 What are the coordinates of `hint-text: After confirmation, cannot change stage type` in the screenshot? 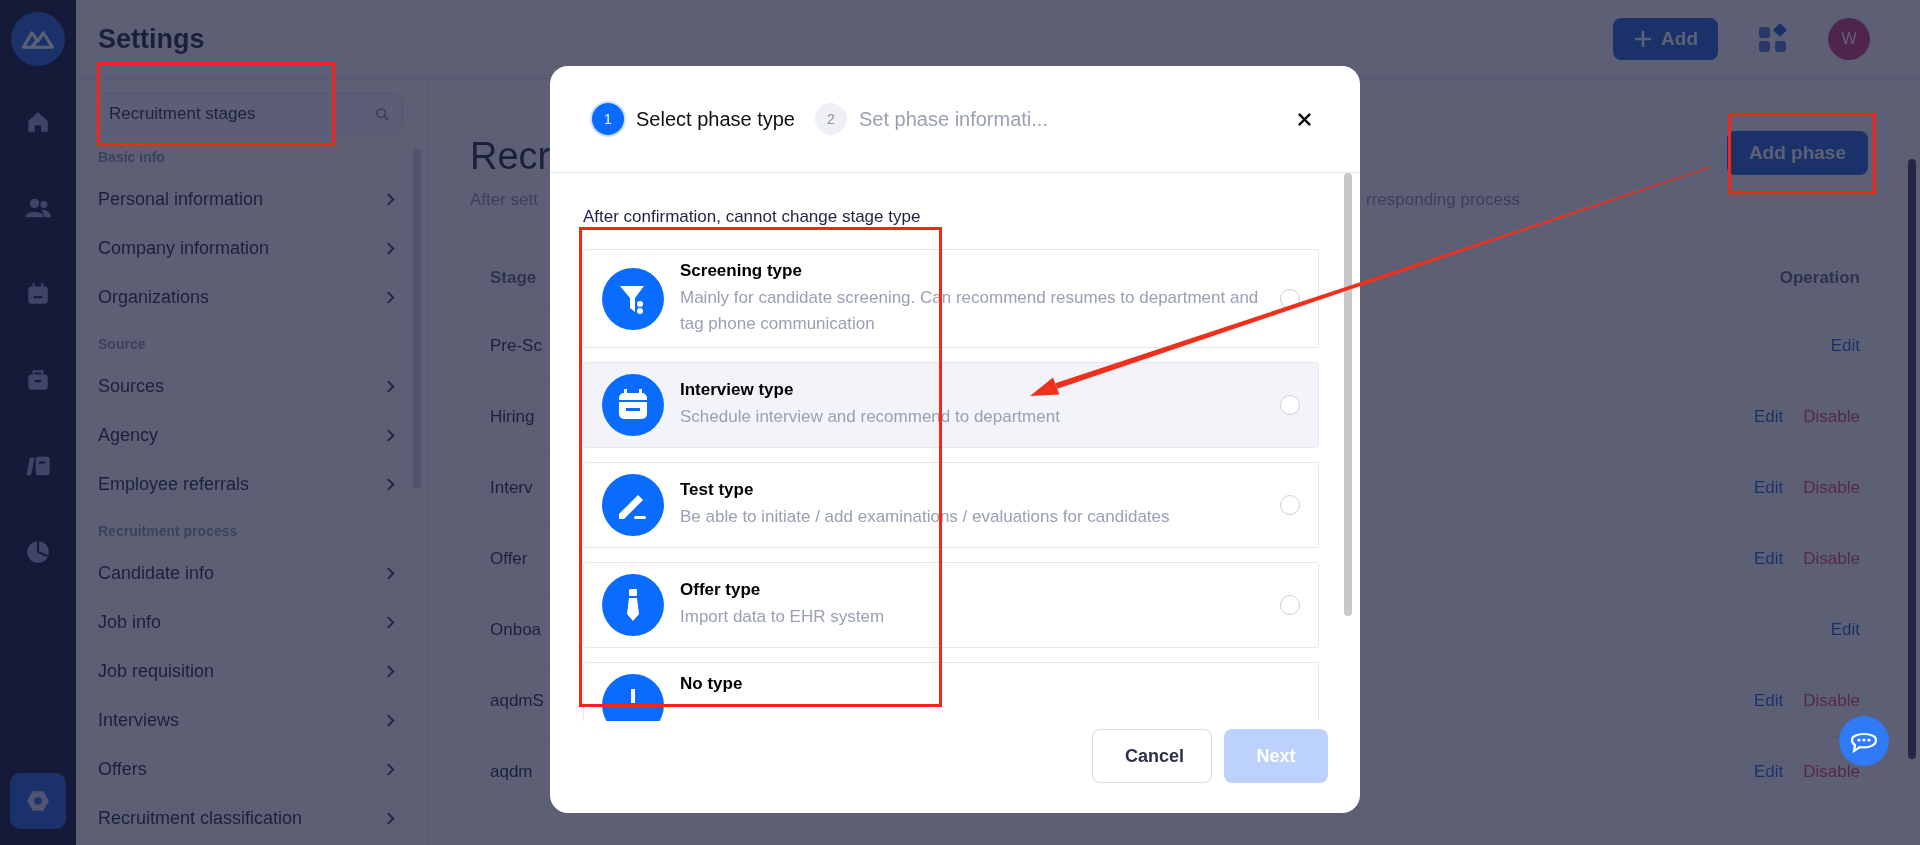 It's located at (752, 217).